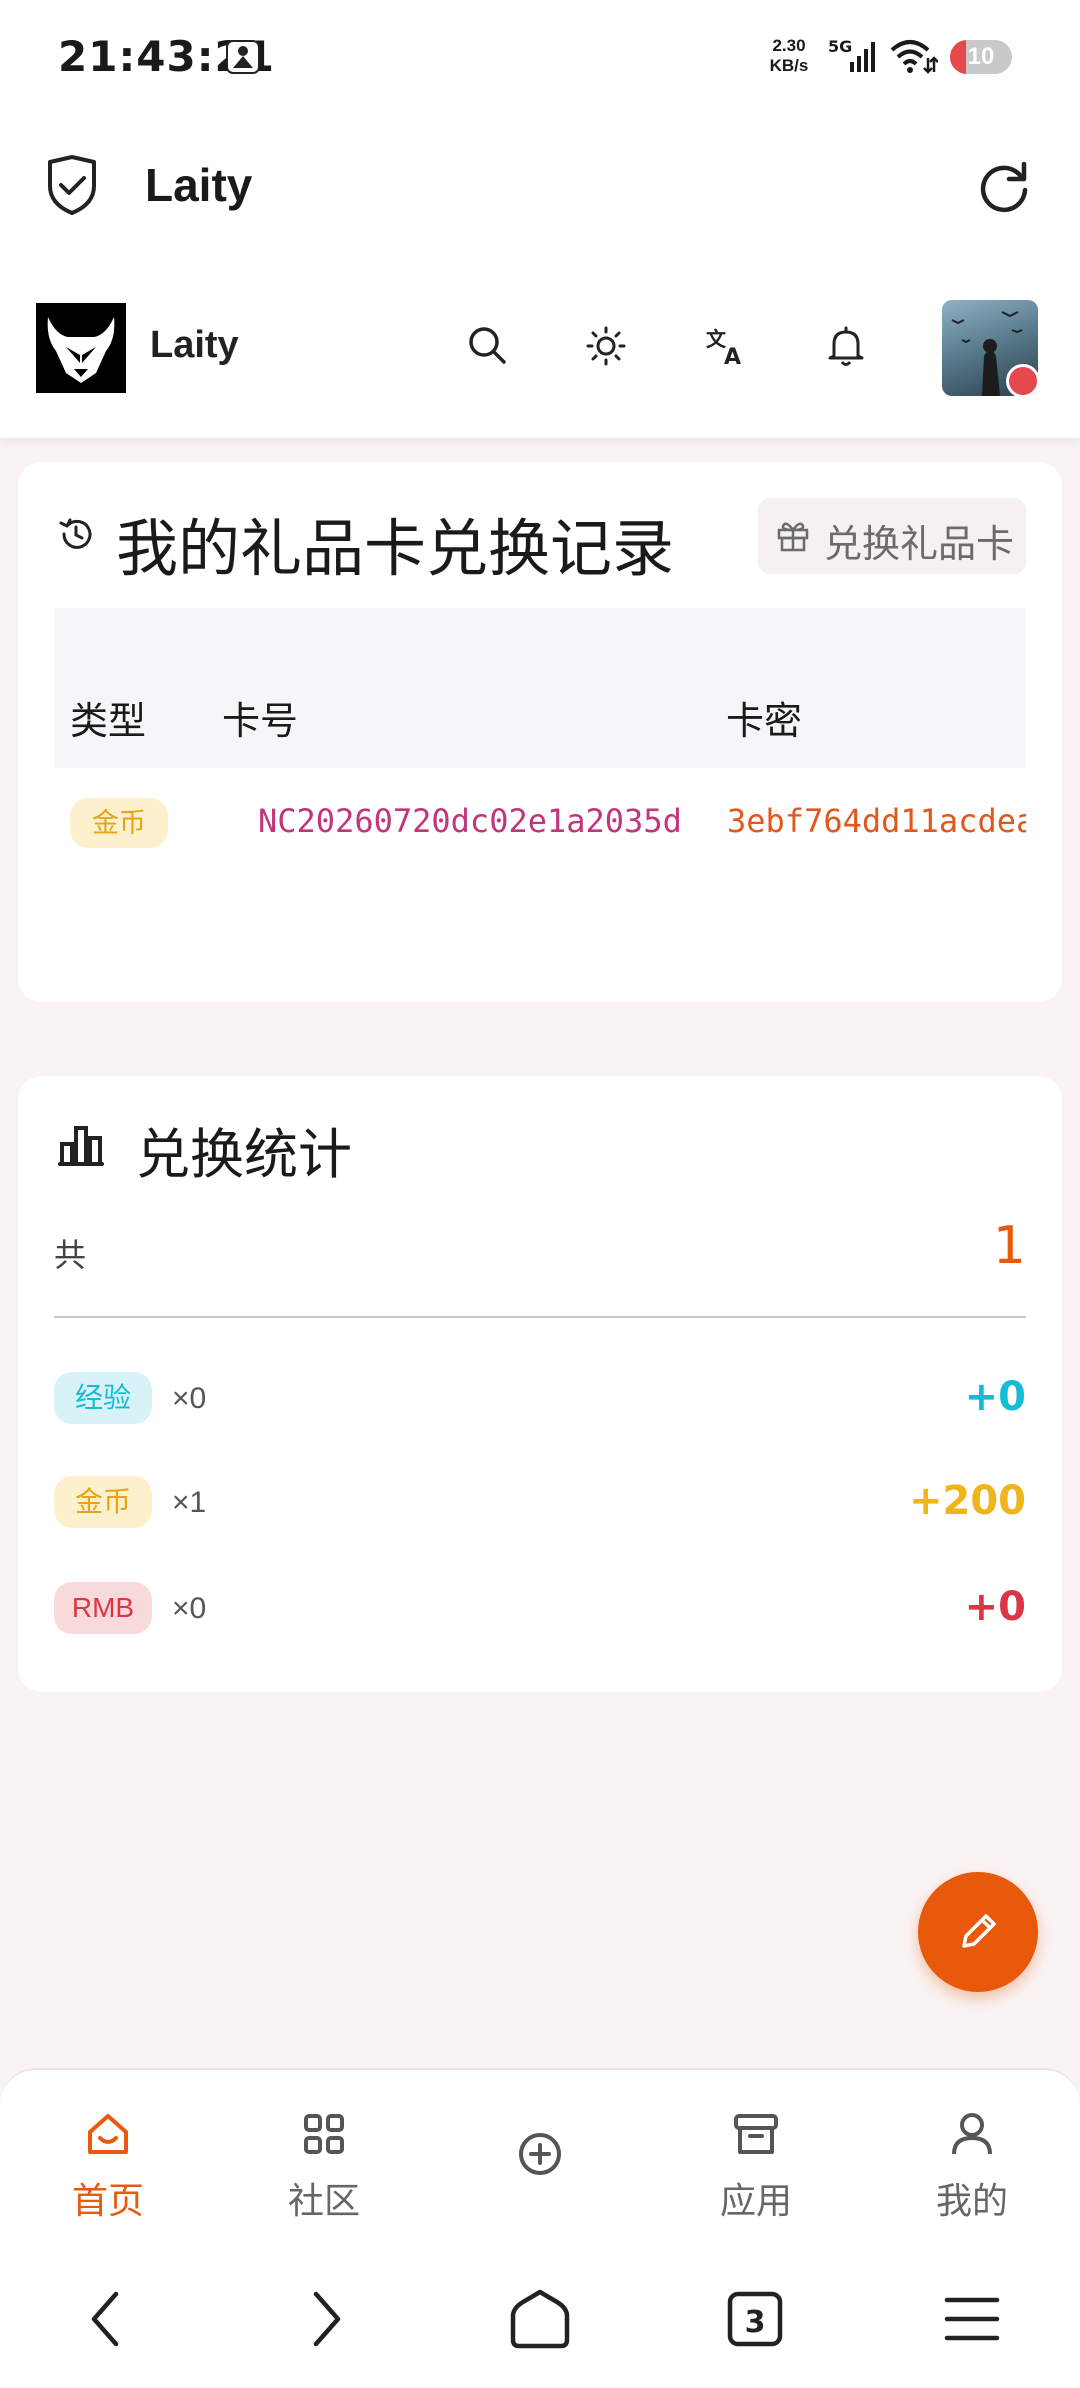 This screenshot has width=1080, height=2388. Describe the element at coordinates (1004, 186) in the screenshot. I see `refresh-icon` at that location.